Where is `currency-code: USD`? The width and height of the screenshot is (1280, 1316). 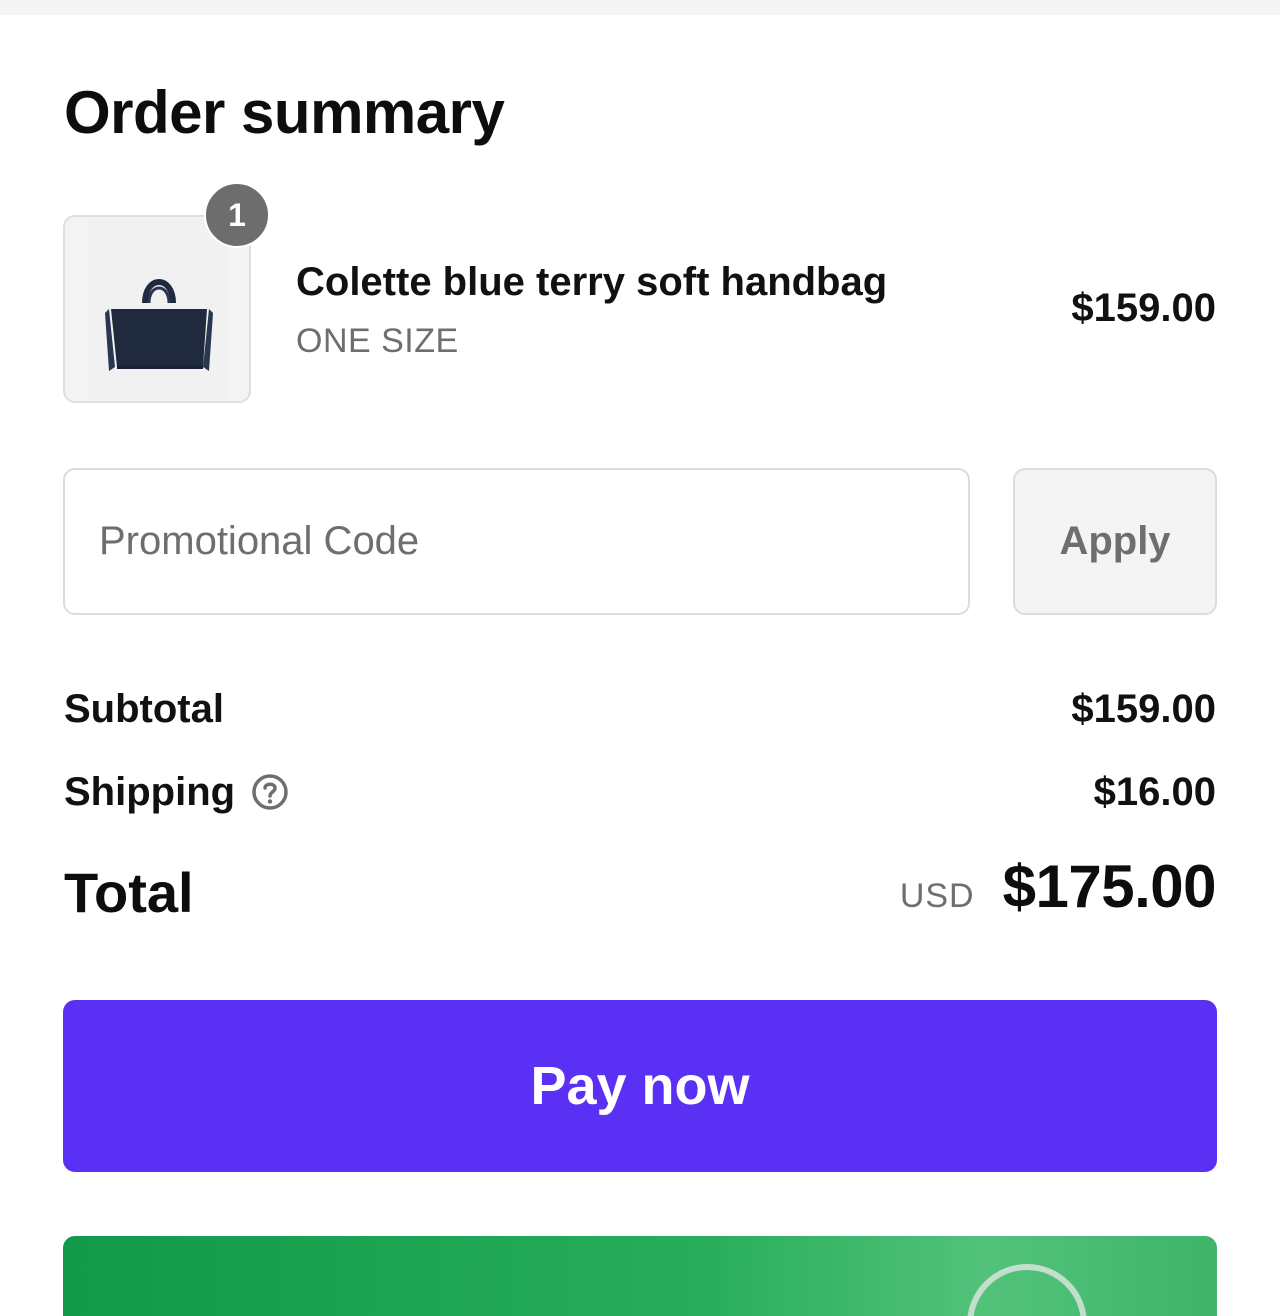
currency-code: USD is located at coordinates (937, 896).